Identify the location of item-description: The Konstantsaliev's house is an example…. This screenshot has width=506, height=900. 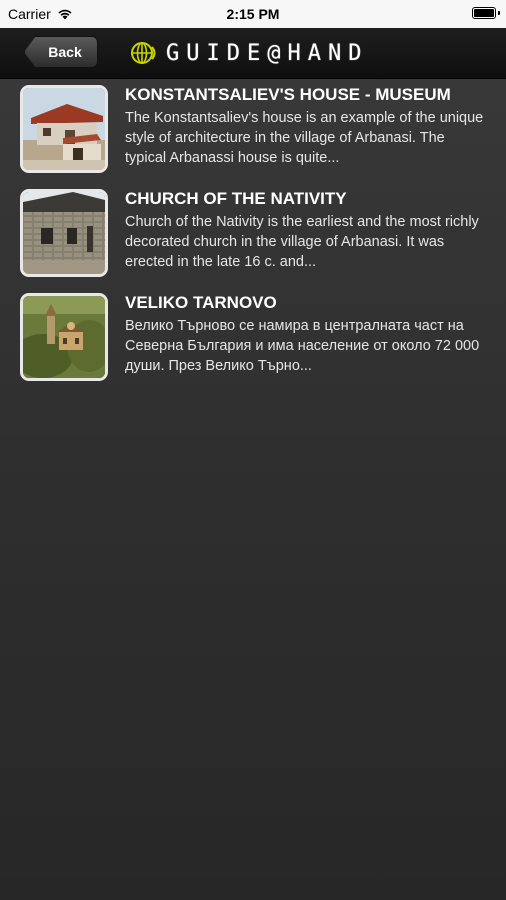
(304, 138).